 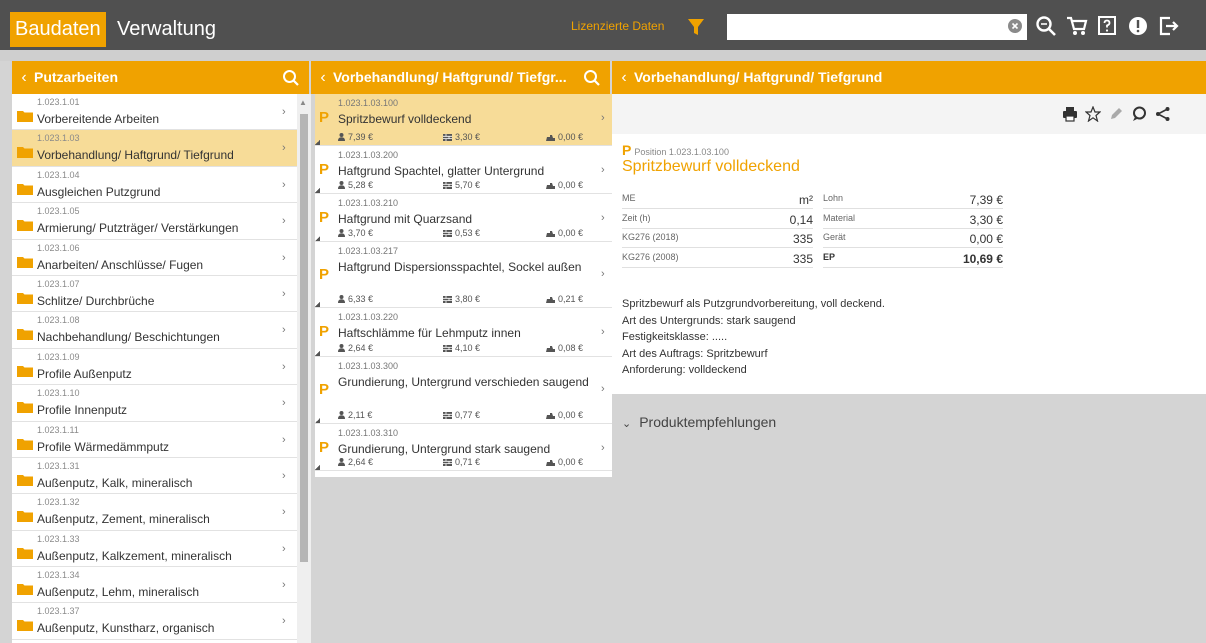 I want to click on equipment-value: 0,08 €, so click(x=571, y=348).